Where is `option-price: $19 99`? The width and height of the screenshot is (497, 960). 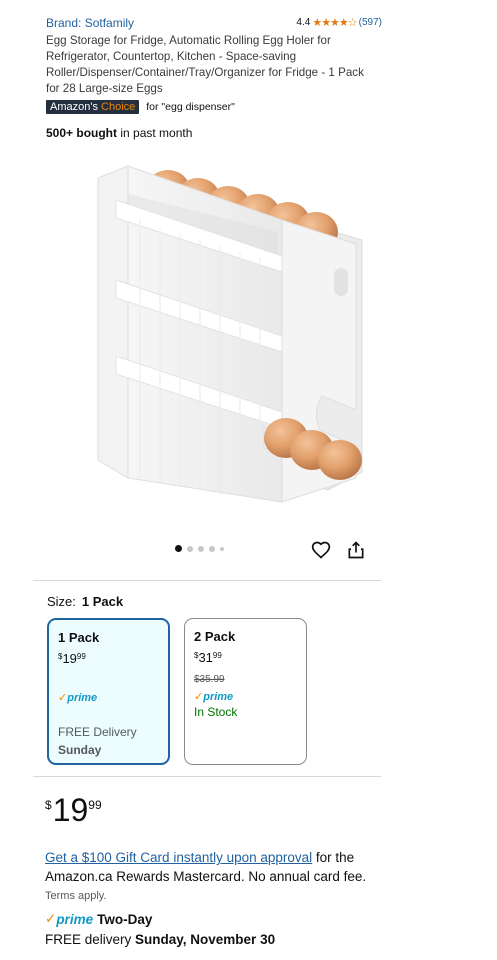 option-price: $19 99 is located at coordinates (72, 659).